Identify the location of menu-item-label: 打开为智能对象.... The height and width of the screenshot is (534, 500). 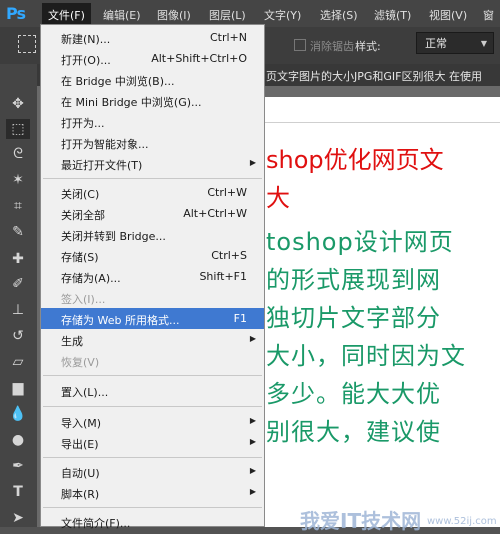
(105, 144).